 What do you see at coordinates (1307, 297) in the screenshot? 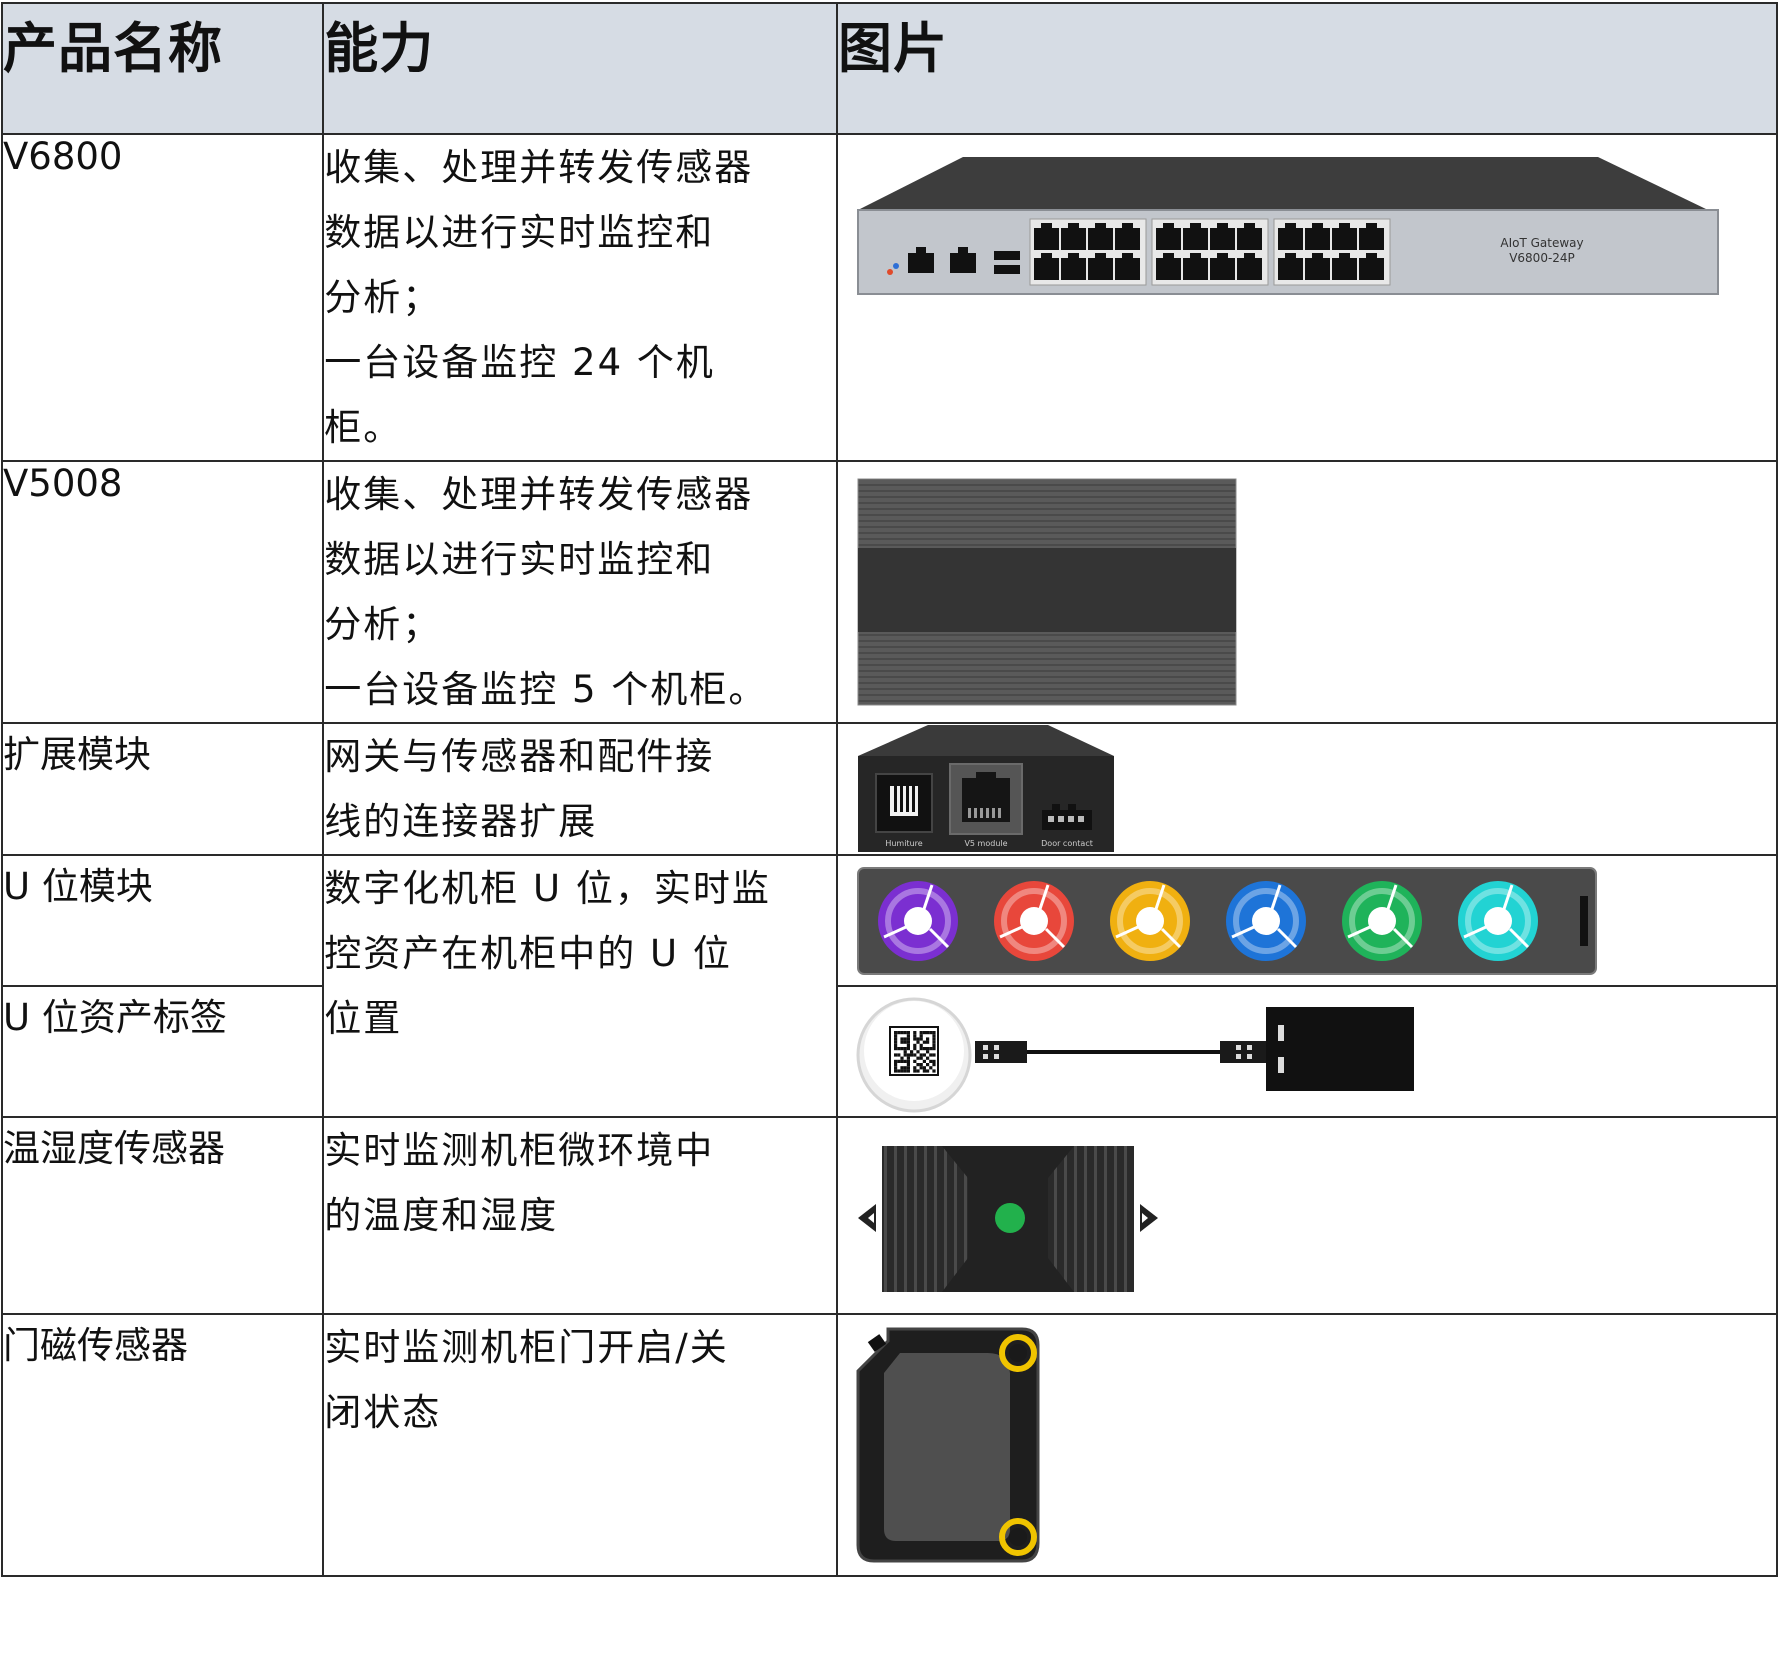
I see `product-image-cell: AIoT Gateway V6800-24P` at bounding box center [1307, 297].